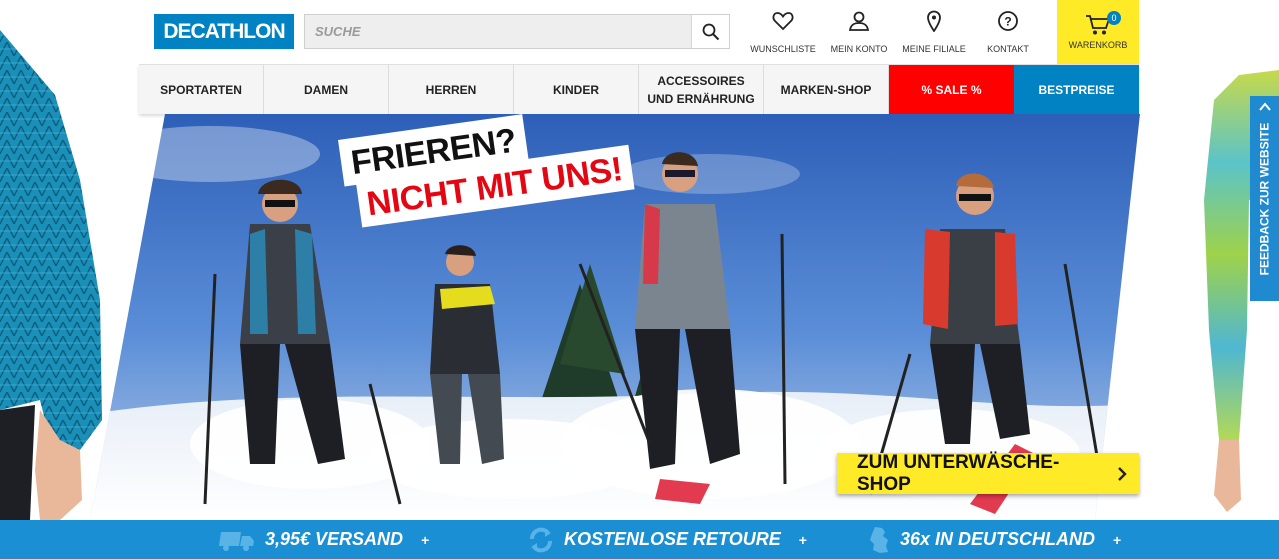 This screenshot has width=1279, height=559. I want to click on nav-item-kinder: KINDER, so click(576, 90).